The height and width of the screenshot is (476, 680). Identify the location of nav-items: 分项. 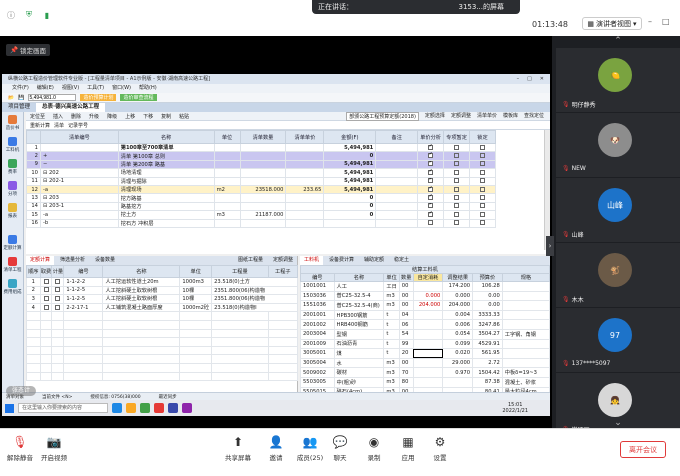
(12, 189).